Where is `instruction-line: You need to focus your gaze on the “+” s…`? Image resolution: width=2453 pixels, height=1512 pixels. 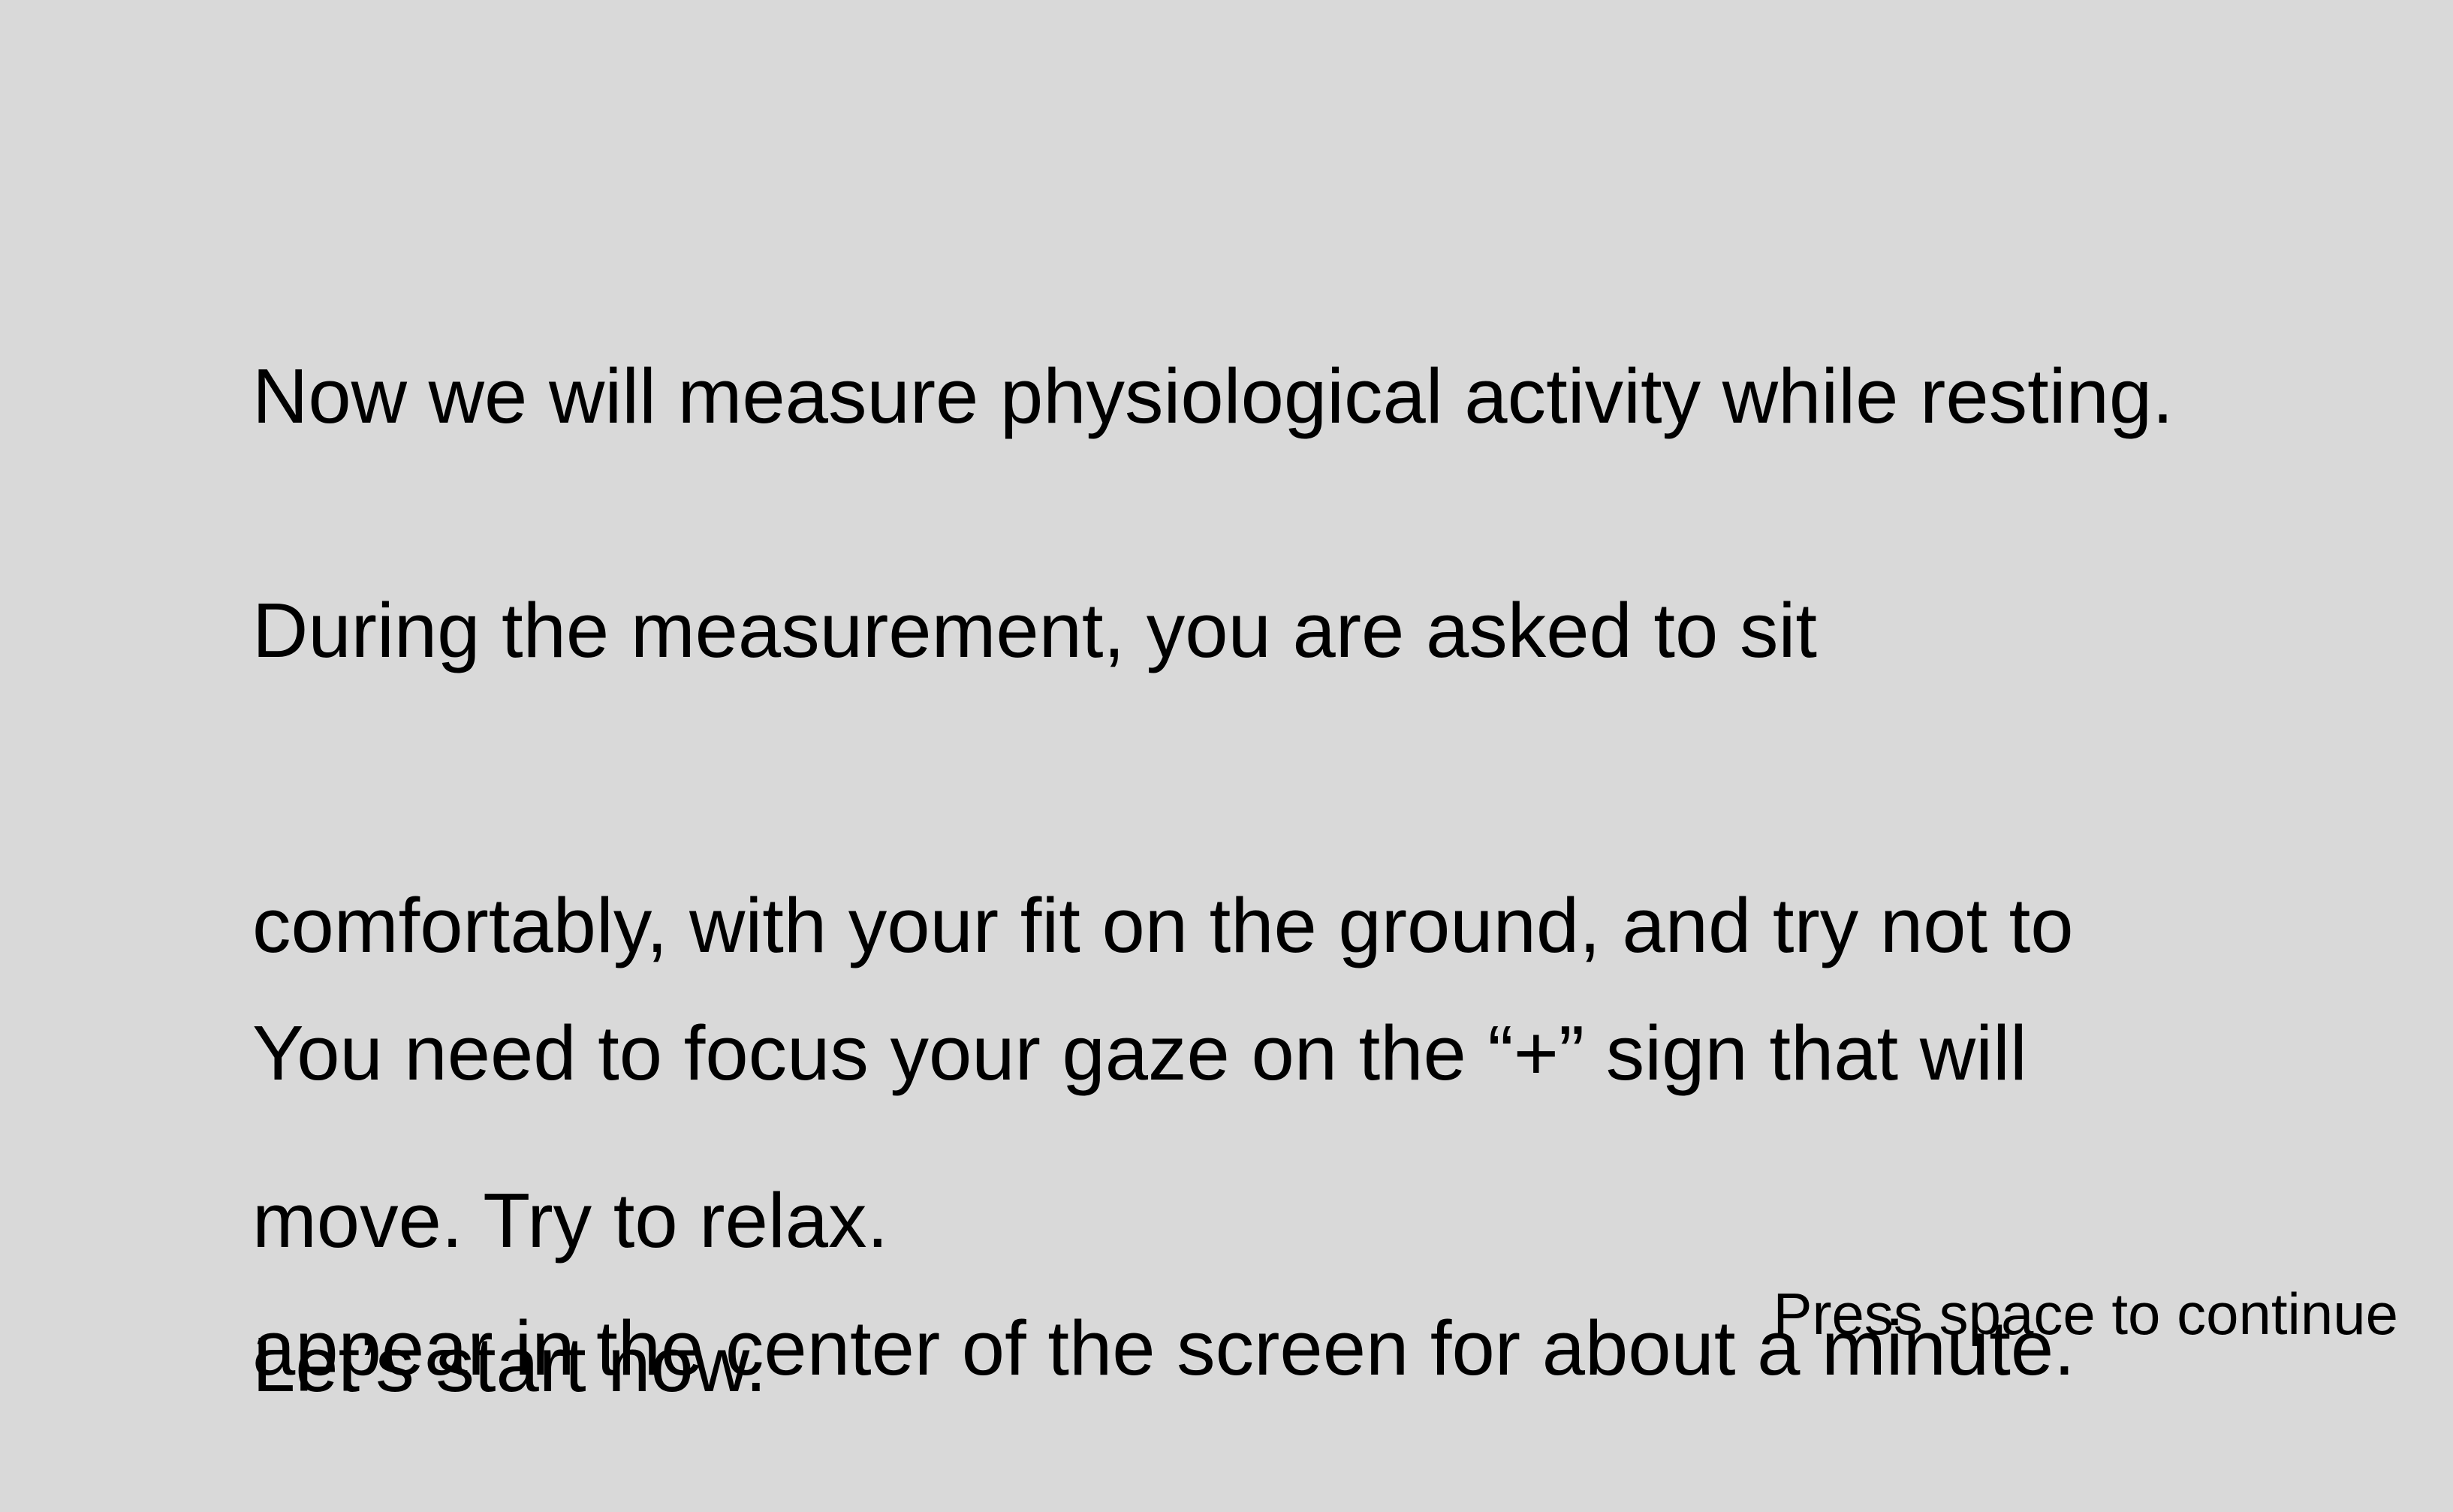 instruction-line: You need to focus your gaze on the “+” s… is located at coordinates (1140, 1053).